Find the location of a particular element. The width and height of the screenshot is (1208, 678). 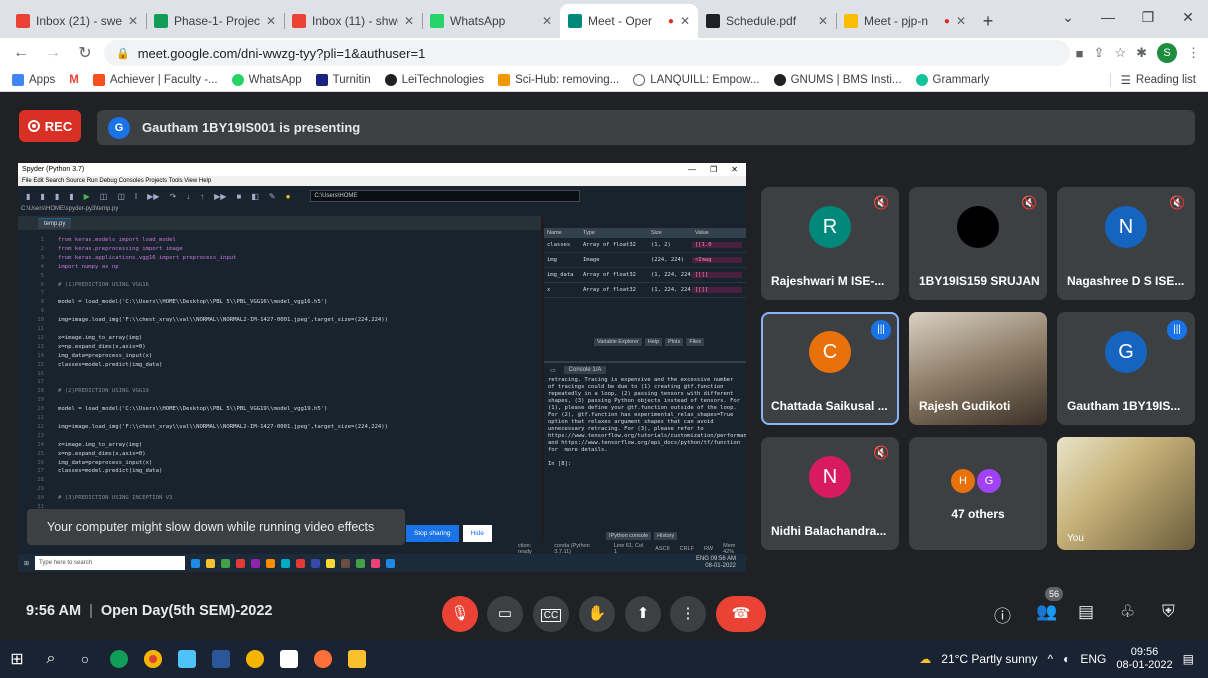

taskbar-file is located at coordinates (289, 659).